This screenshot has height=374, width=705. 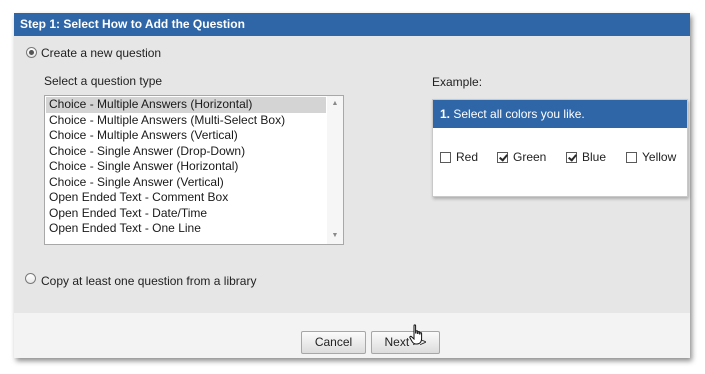 What do you see at coordinates (186, 152) in the screenshot?
I see `list-item: Choice - Single Answer (Drop-Down)` at bounding box center [186, 152].